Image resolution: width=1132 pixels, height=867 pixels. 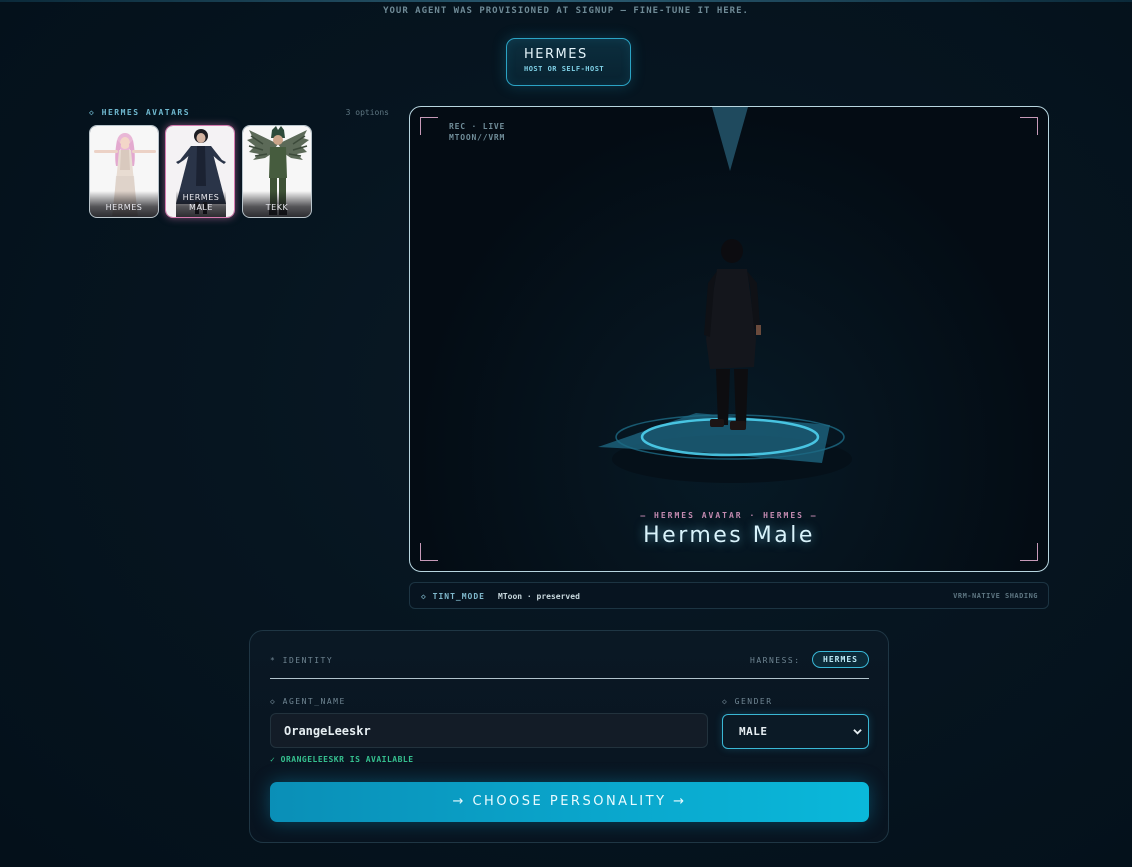 What do you see at coordinates (729, 515) in the screenshot?
I see `avatar-caption-subtitle: — HERMES AVATAR · HERMES —` at bounding box center [729, 515].